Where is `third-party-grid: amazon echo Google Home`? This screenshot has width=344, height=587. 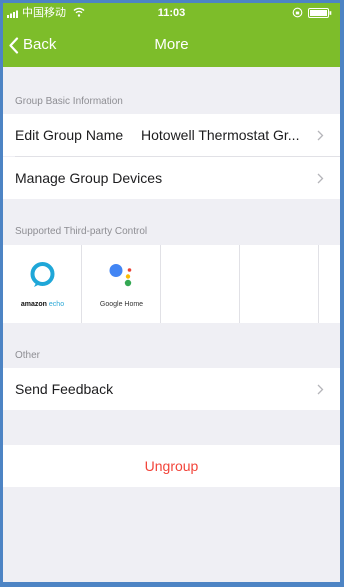 third-party-grid: amazon echo Google Home is located at coordinates (171, 284).